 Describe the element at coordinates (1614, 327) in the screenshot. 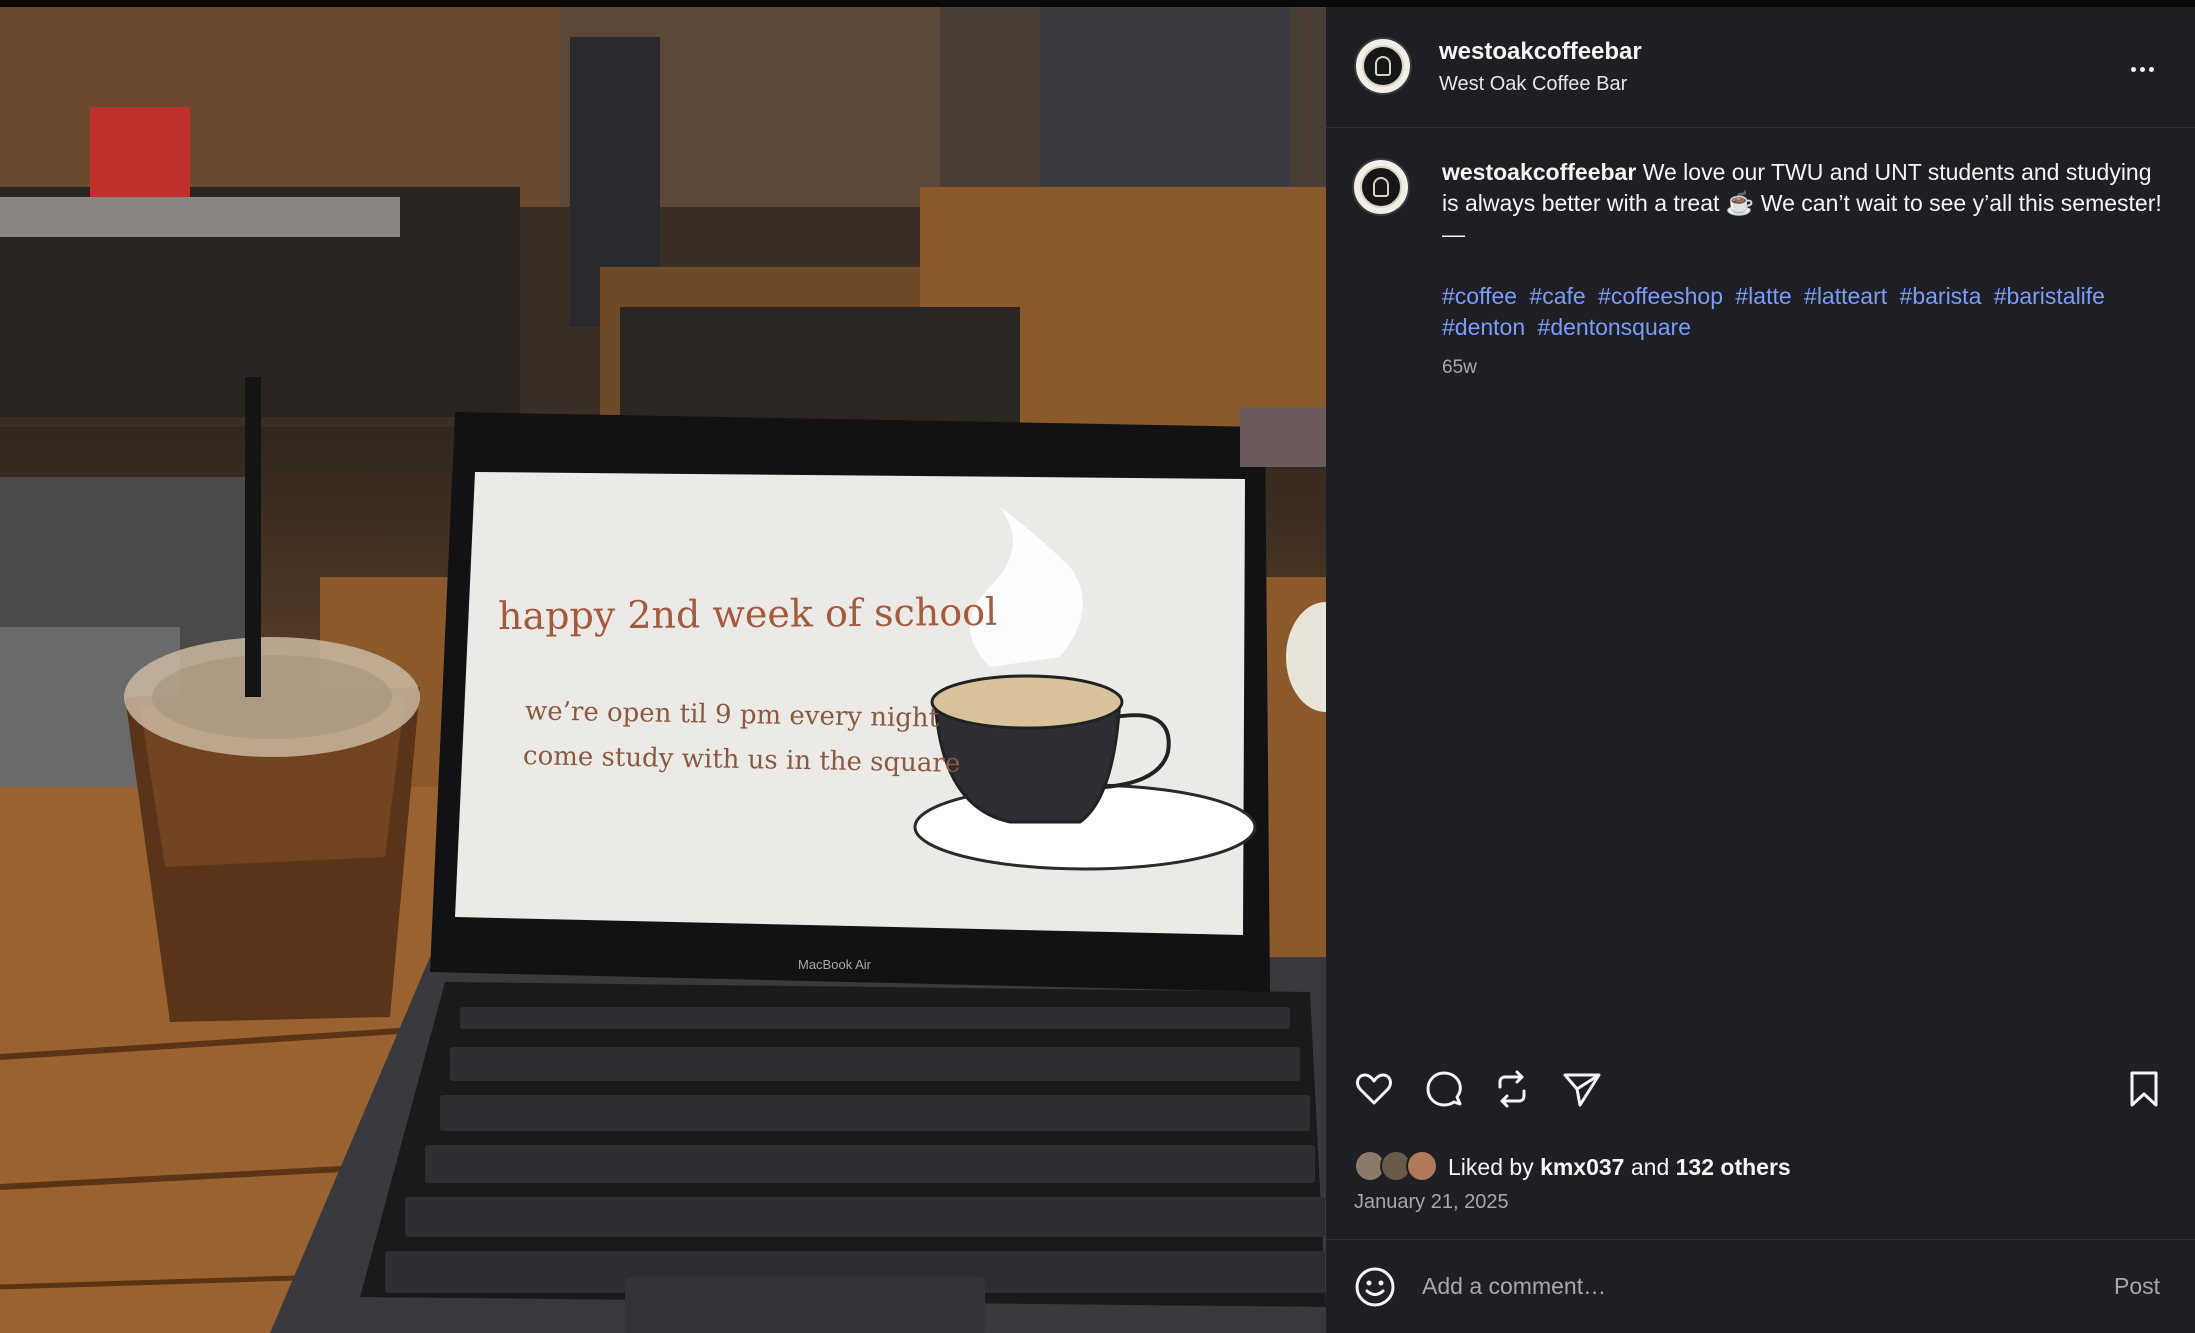

I see `hashtag-link: #dentonsquare` at that location.